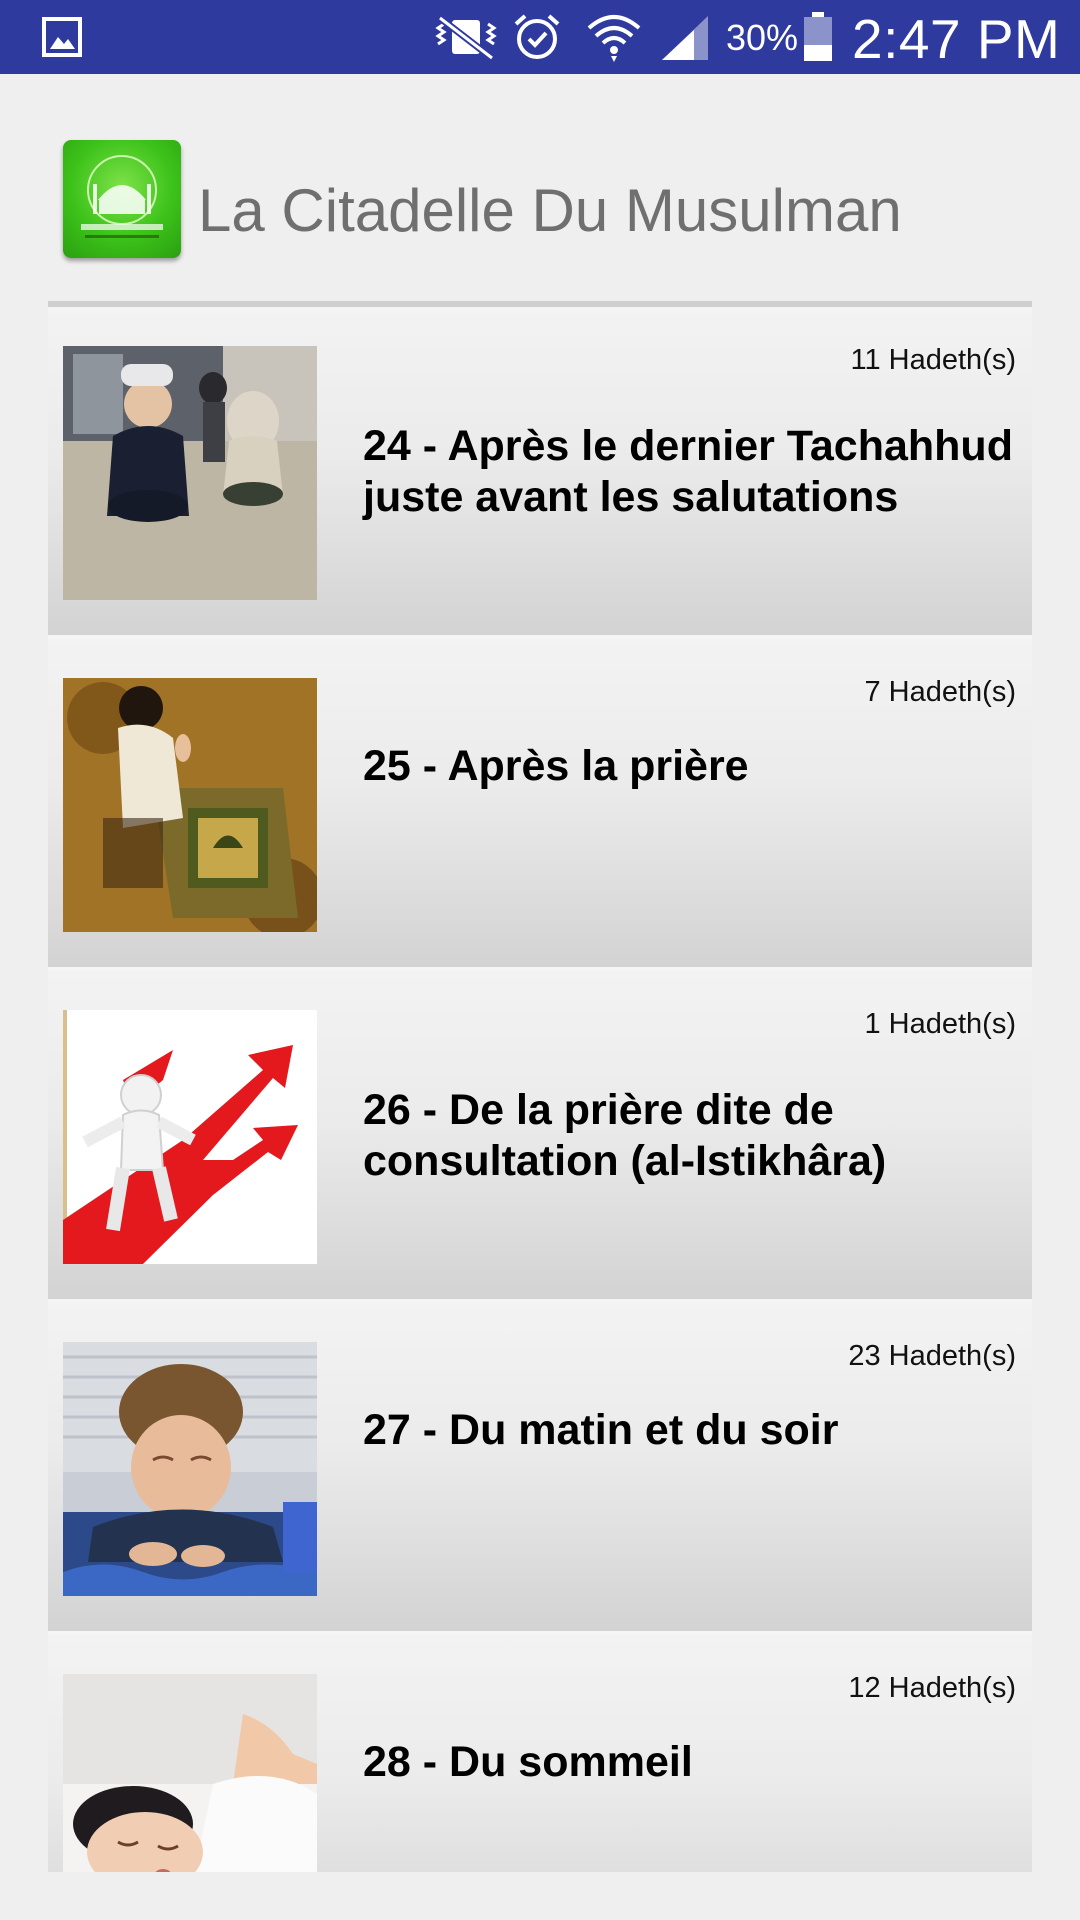  I want to click on chapter-title: 28 - Du sommeil, so click(528, 1762).